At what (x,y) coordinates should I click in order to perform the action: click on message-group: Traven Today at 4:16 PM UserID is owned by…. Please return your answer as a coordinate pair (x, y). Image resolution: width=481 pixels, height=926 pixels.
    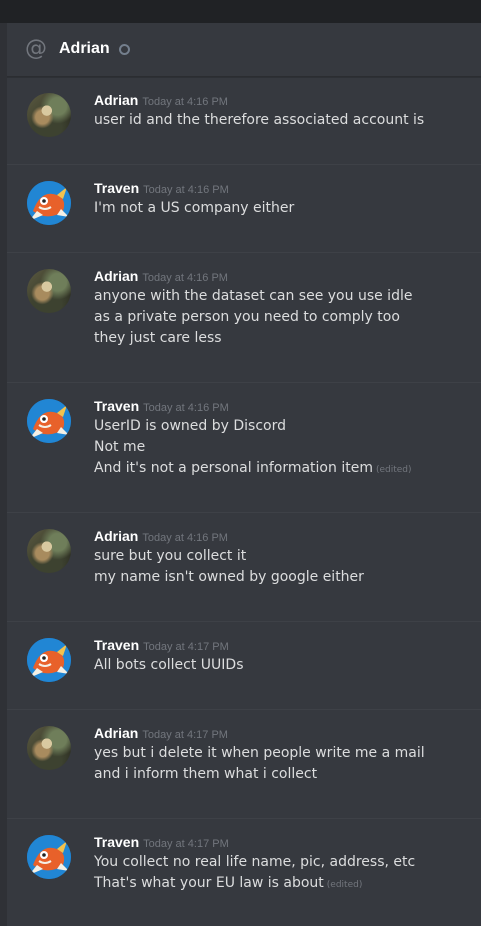
    Looking at the image, I should click on (244, 448).